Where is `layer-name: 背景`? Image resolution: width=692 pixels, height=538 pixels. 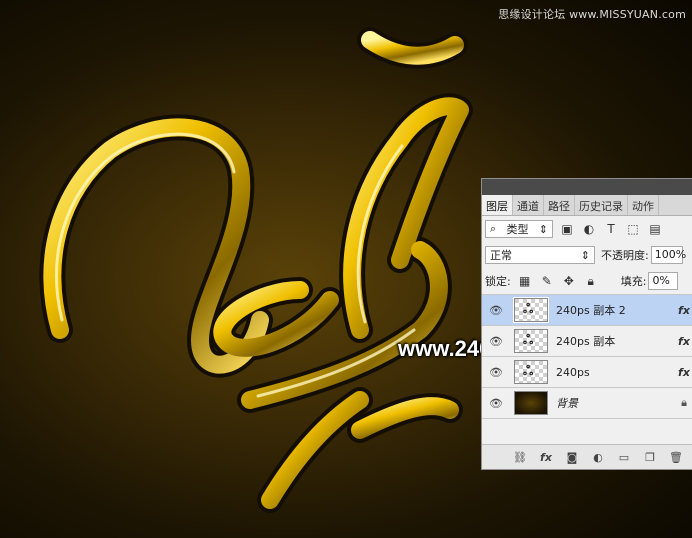 layer-name: 背景 is located at coordinates (567, 403).